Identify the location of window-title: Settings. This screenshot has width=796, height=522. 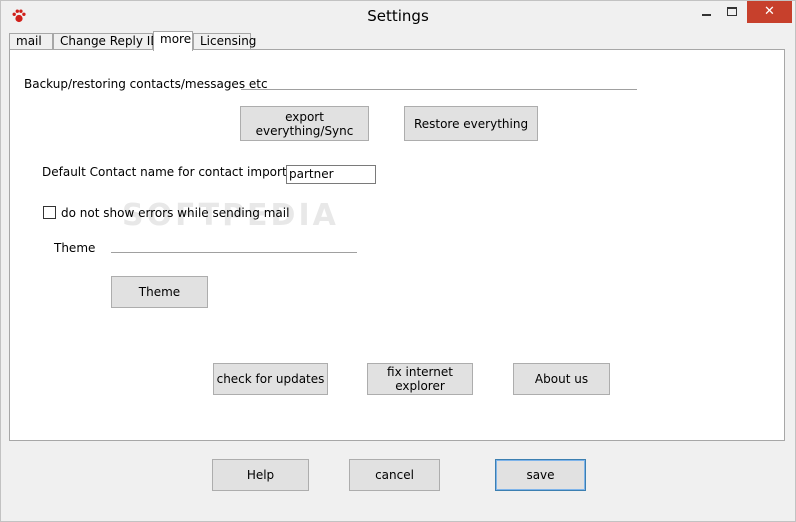
(398, 16).